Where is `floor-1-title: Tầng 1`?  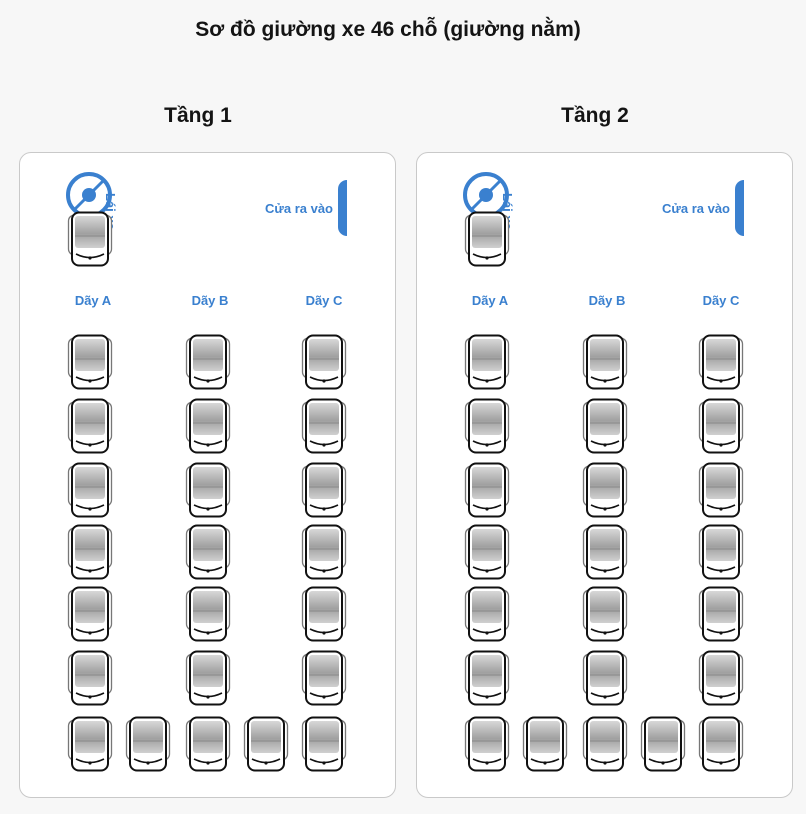 floor-1-title: Tầng 1 is located at coordinates (198, 115).